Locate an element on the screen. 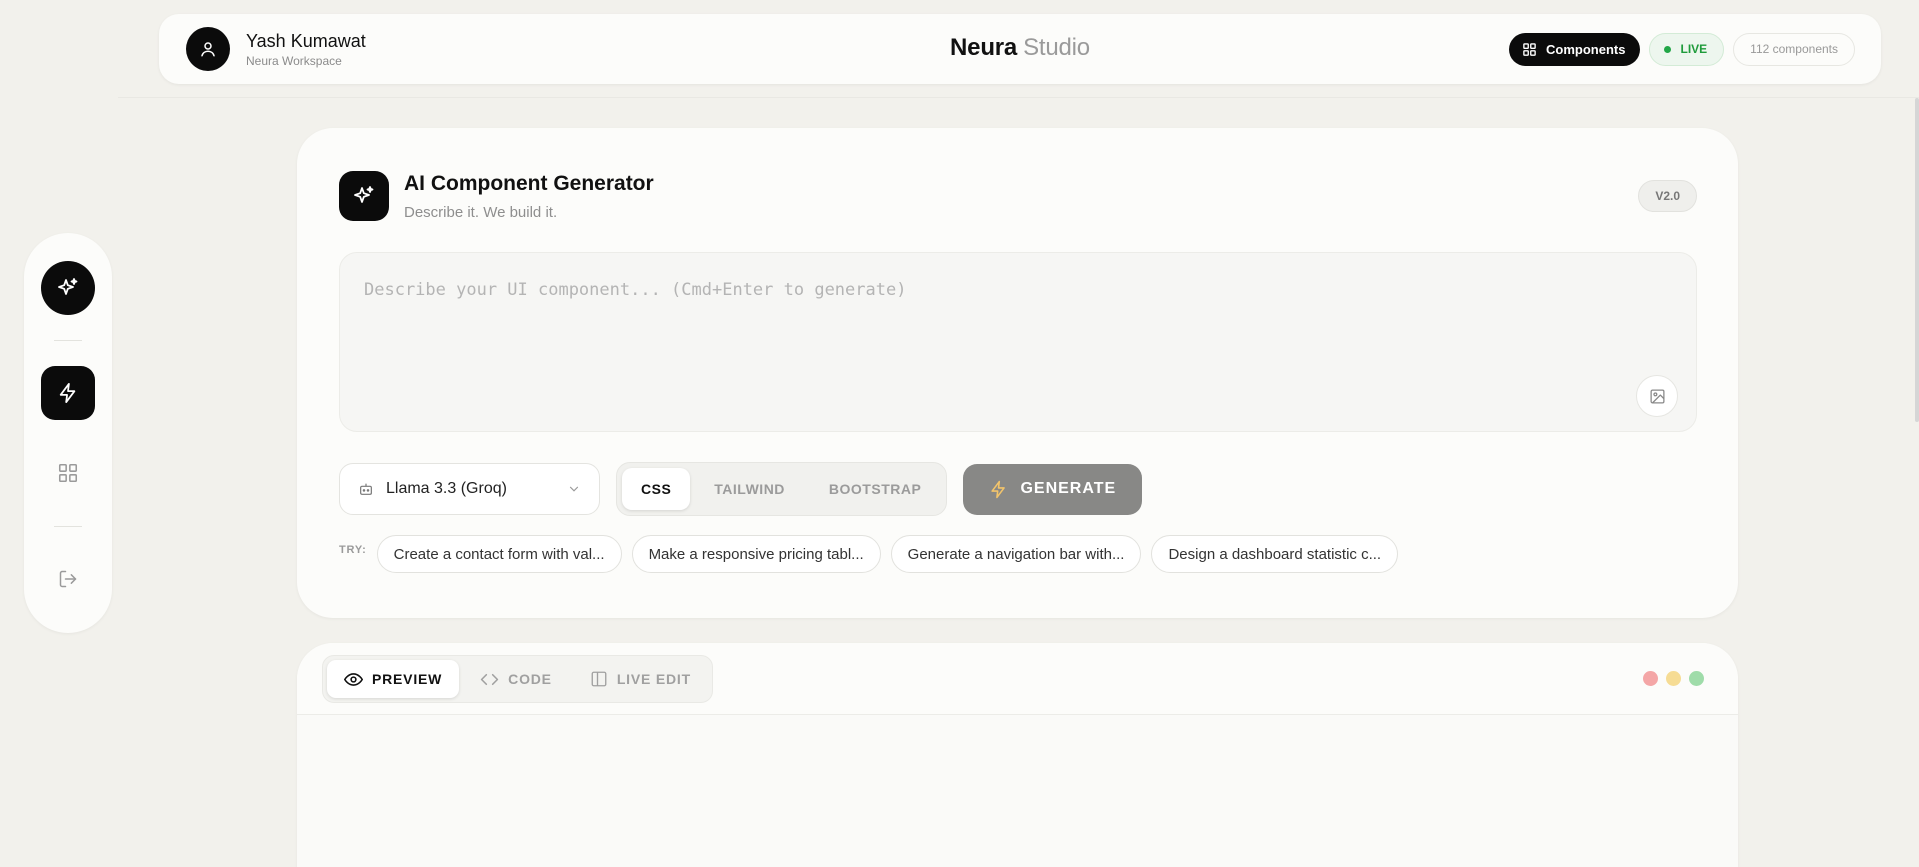  components-button: Components is located at coordinates (1575, 49).